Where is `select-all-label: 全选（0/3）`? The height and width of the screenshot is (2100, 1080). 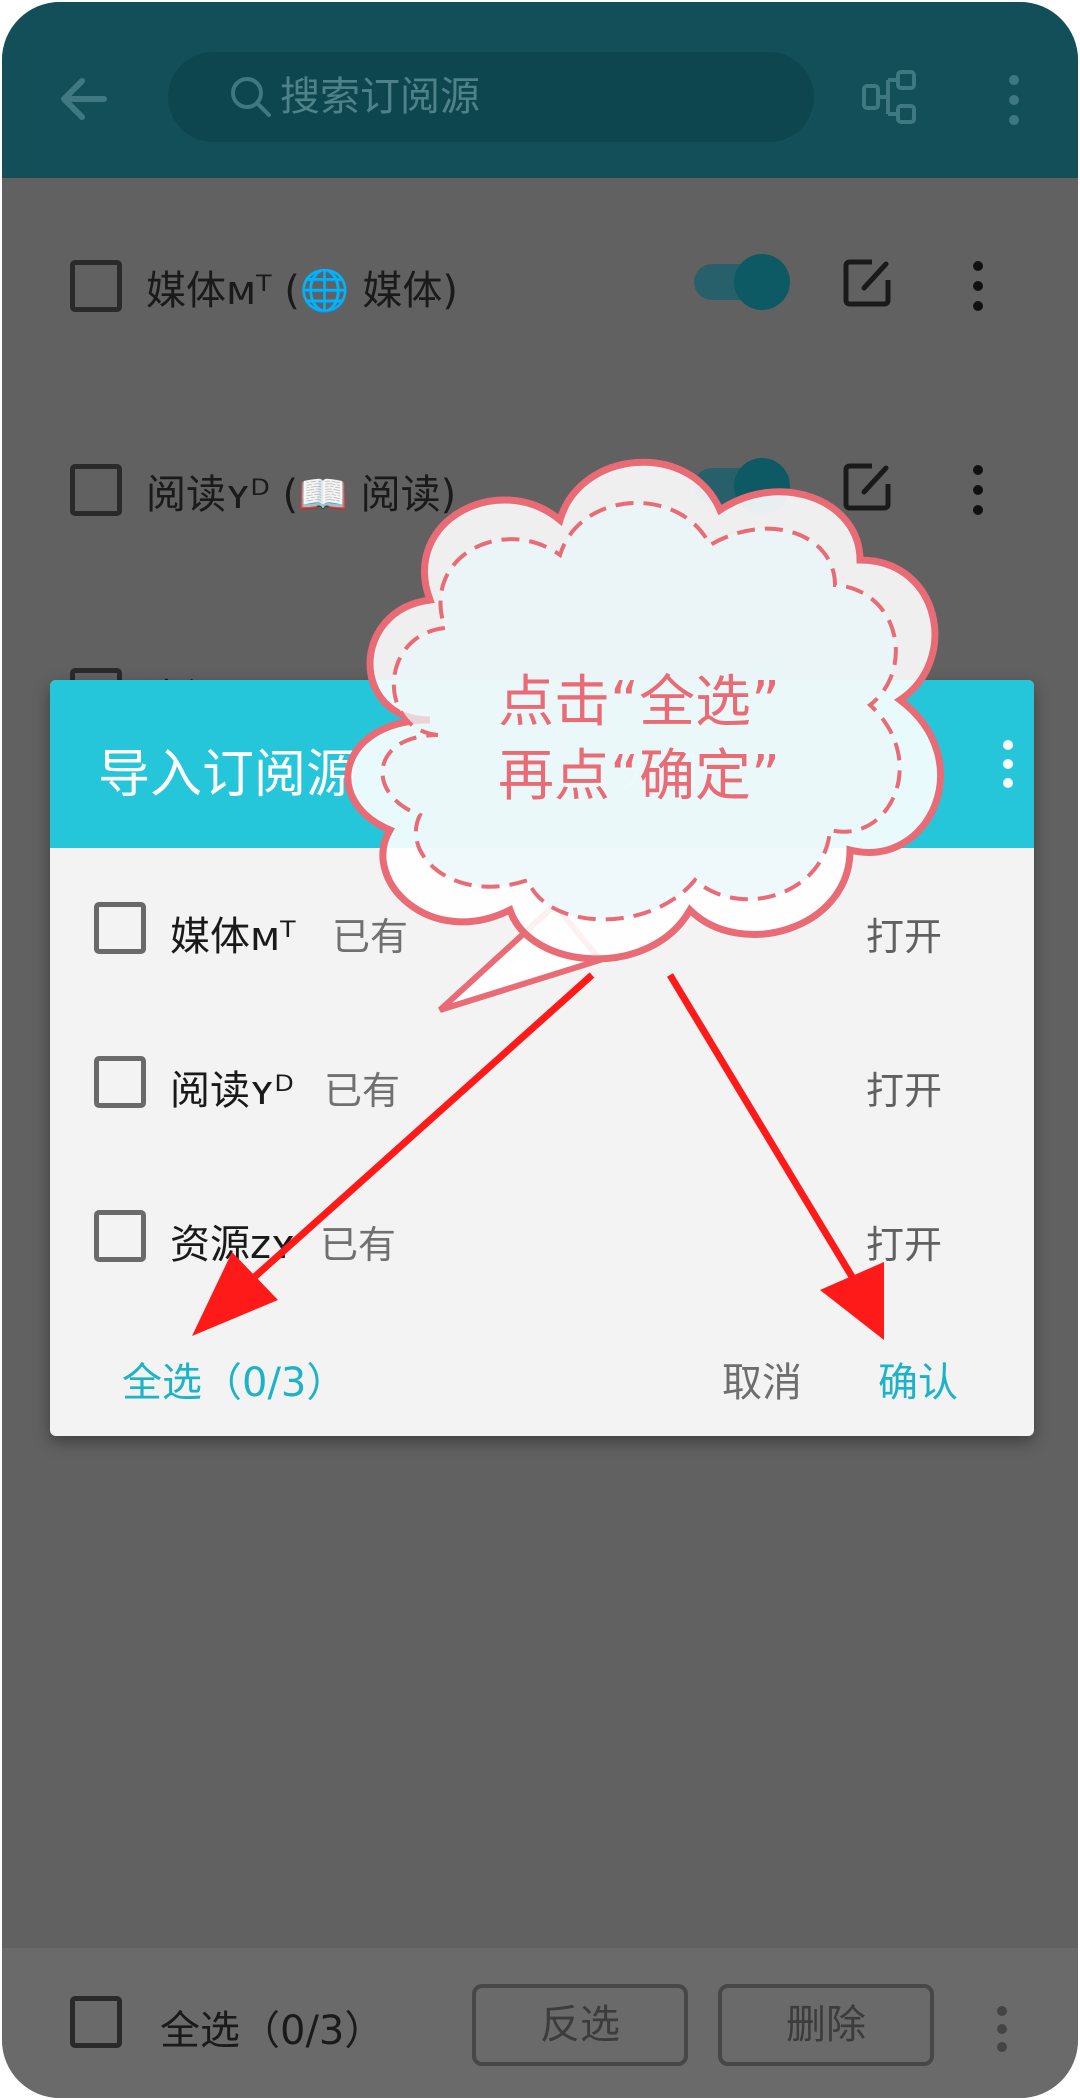 select-all-label: 全选（0/3） is located at coordinates (272, 2031).